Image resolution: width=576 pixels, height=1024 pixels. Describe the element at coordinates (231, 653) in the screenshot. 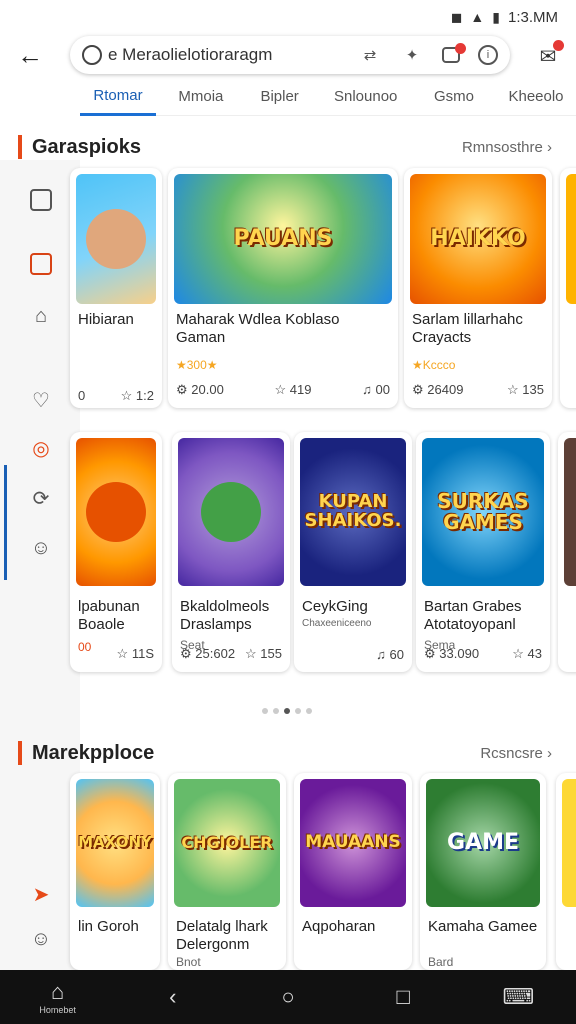

I see `game-stats: ⚙ 25:602 ☆ 155` at that location.